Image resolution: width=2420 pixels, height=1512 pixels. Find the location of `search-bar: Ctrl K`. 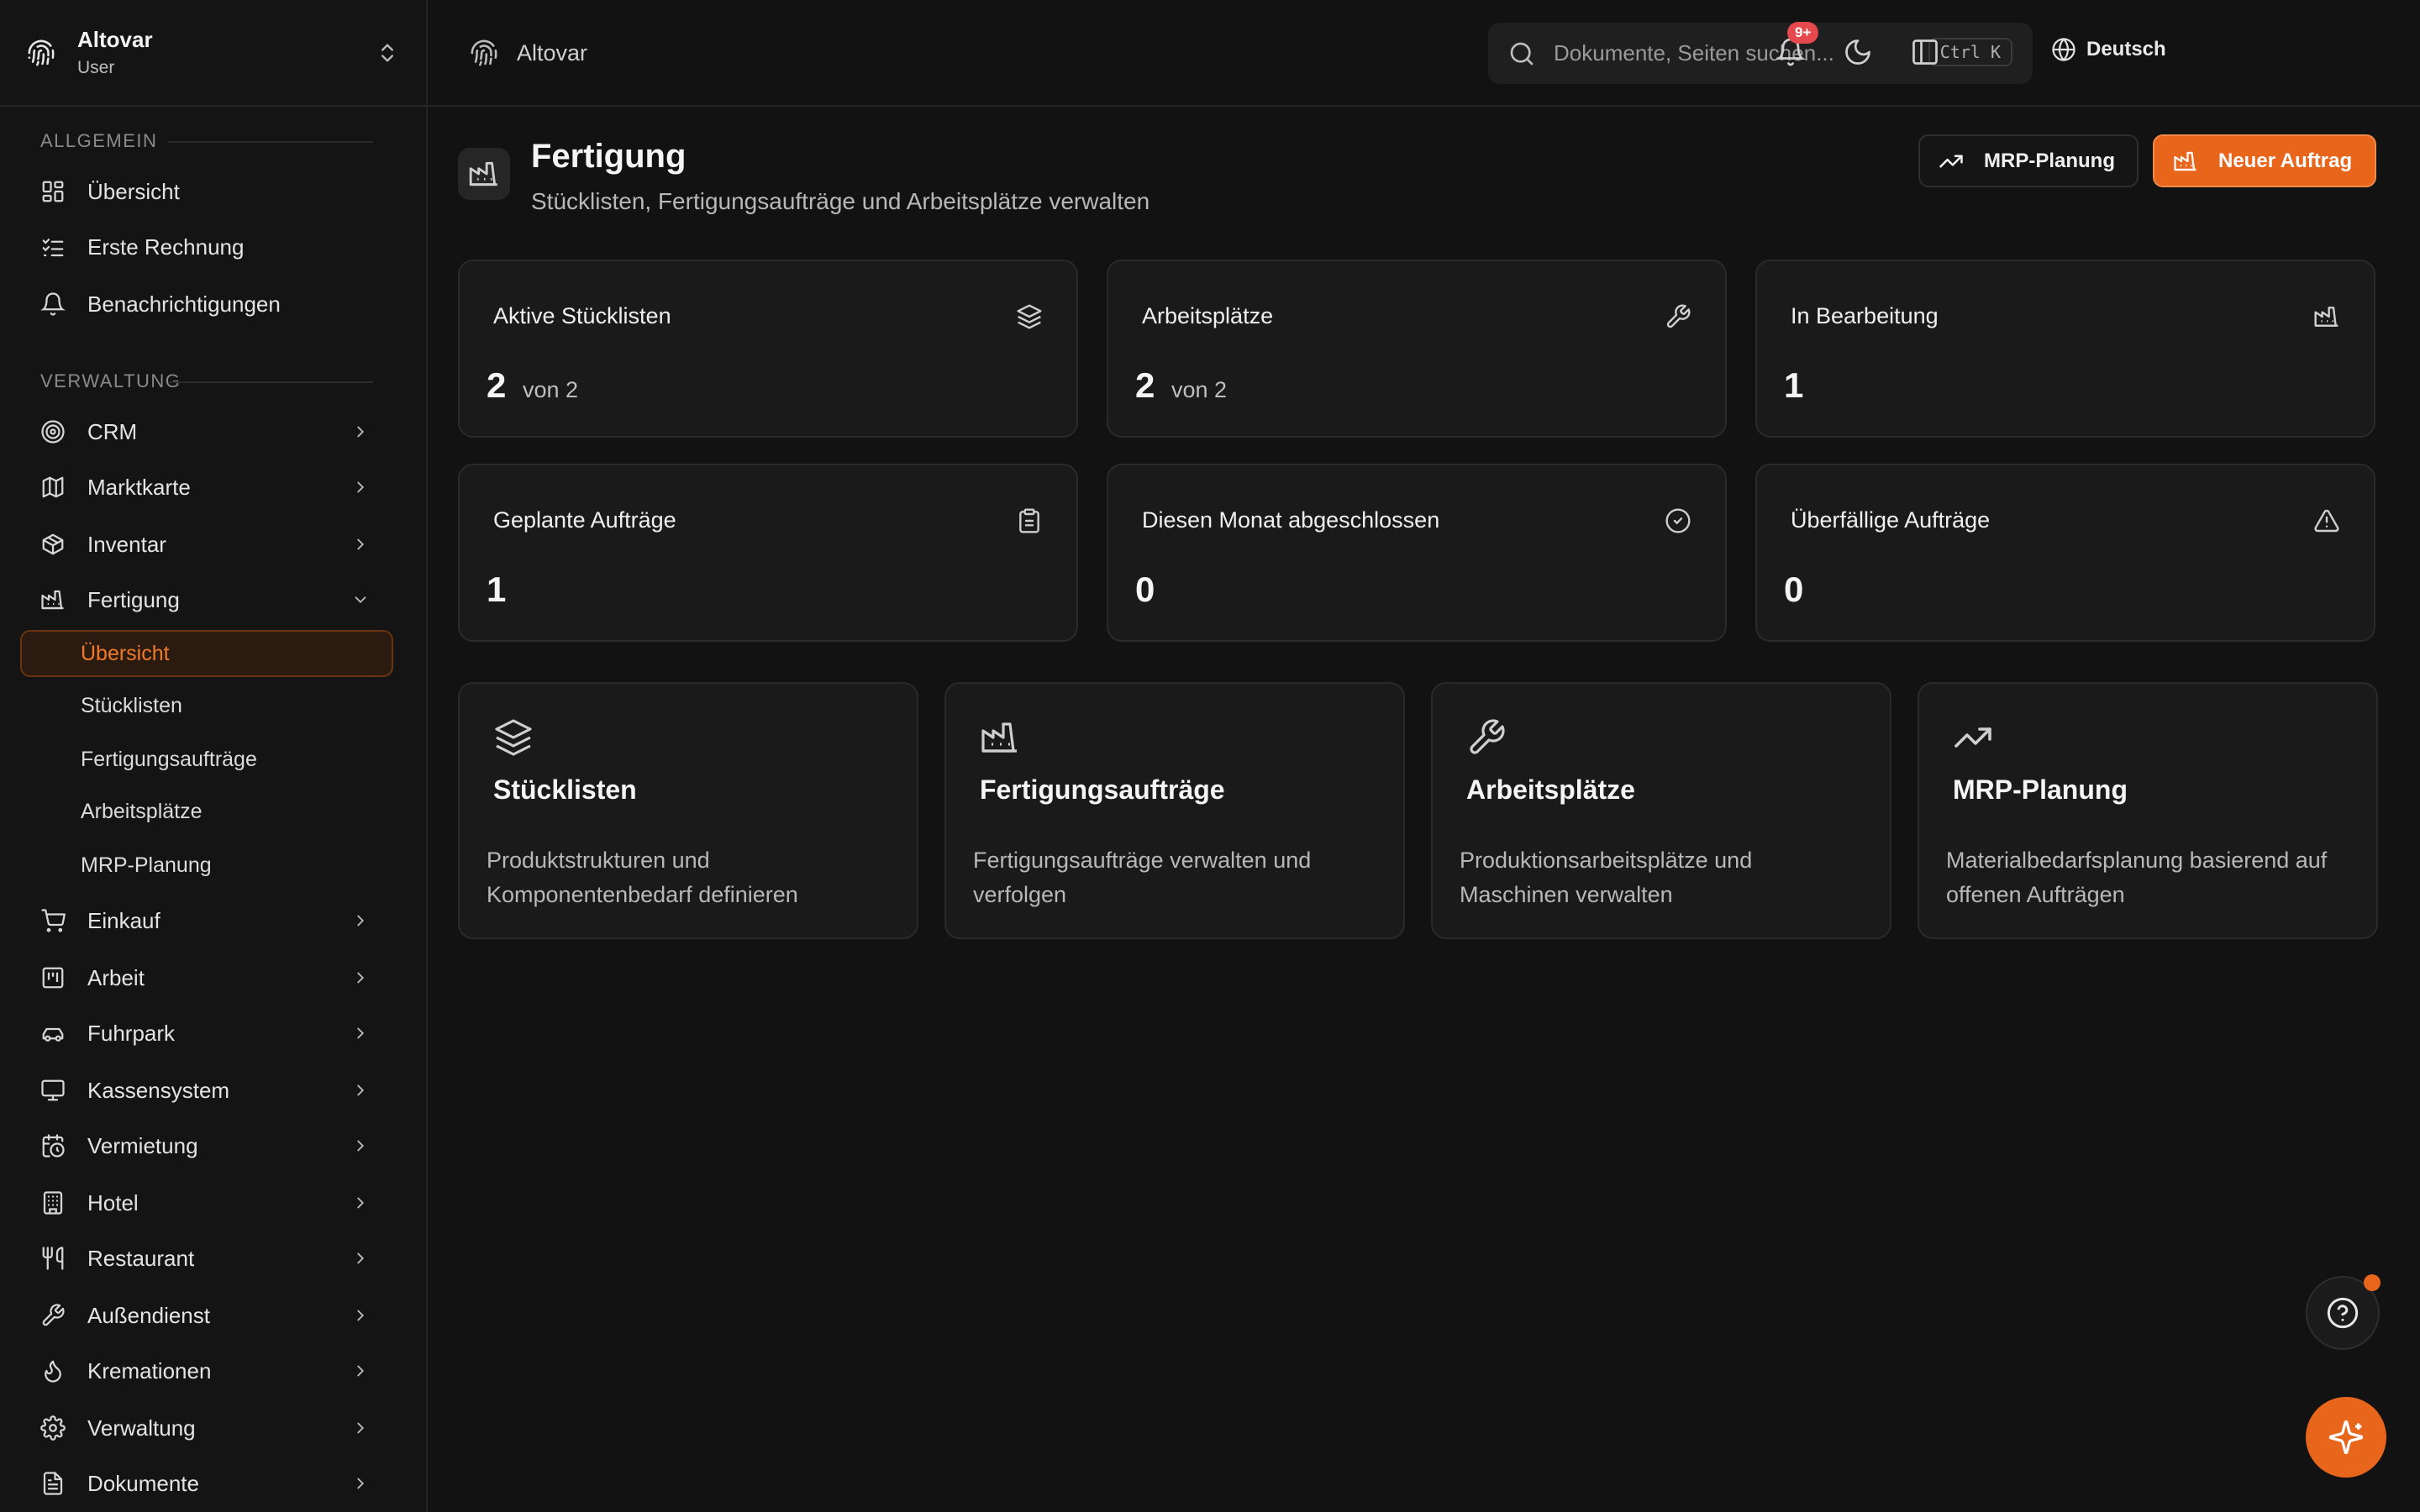

search-bar: Ctrl K is located at coordinates (1760, 53).